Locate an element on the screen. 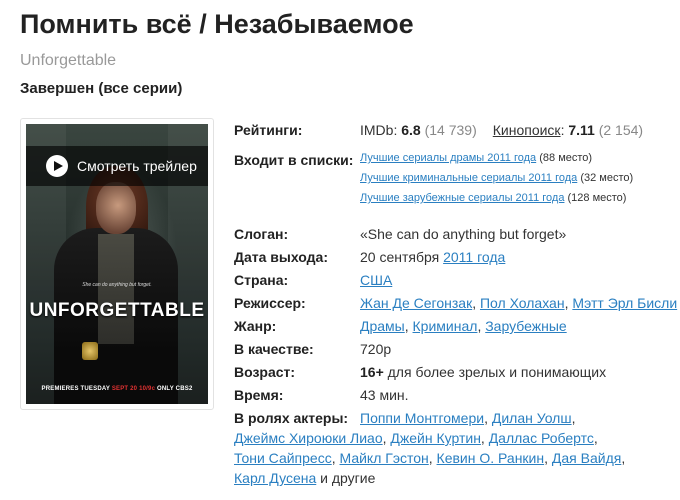 The height and width of the screenshot is (500, 680). genre-link: Зарубежные is located at coordinates (525, 326).